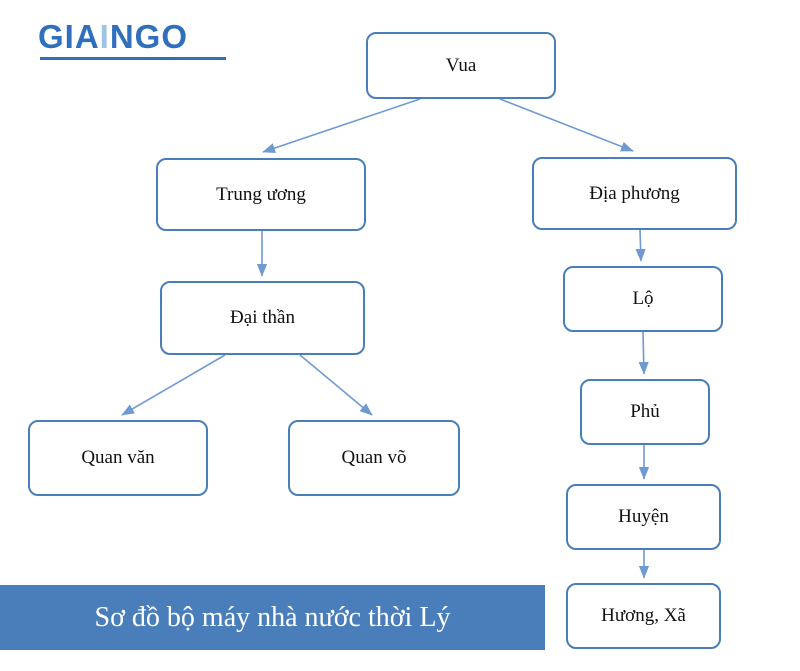 The image size is (800, 671). I want to click on edge-daithan-quanvo, so click(336, 385).